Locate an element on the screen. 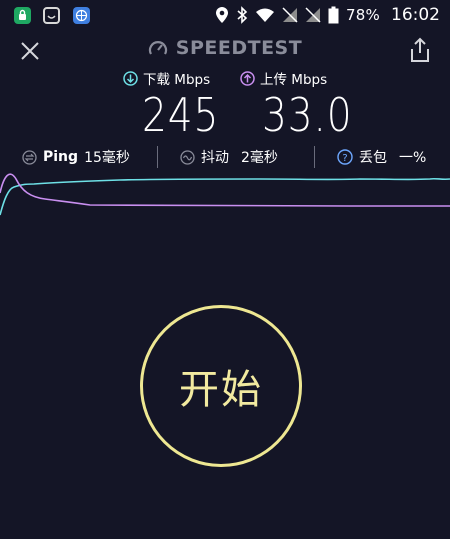 This screenshot has height=539, width=450. clock: 16:02 is located at coordinates (415, 15).